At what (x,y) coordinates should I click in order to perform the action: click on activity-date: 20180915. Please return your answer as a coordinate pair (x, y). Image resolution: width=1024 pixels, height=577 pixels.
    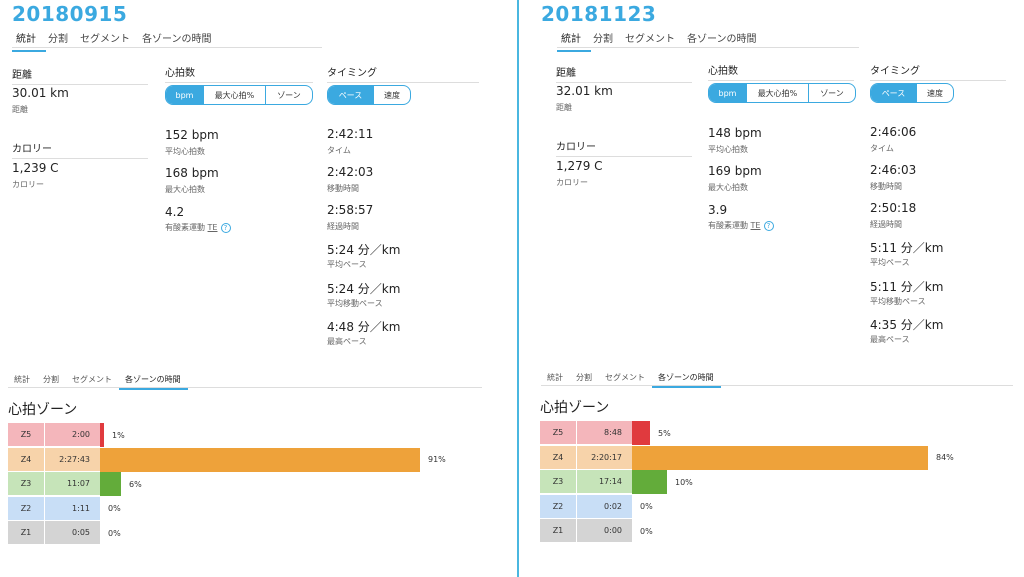
    Looking at the image, I should click on (70, 14).